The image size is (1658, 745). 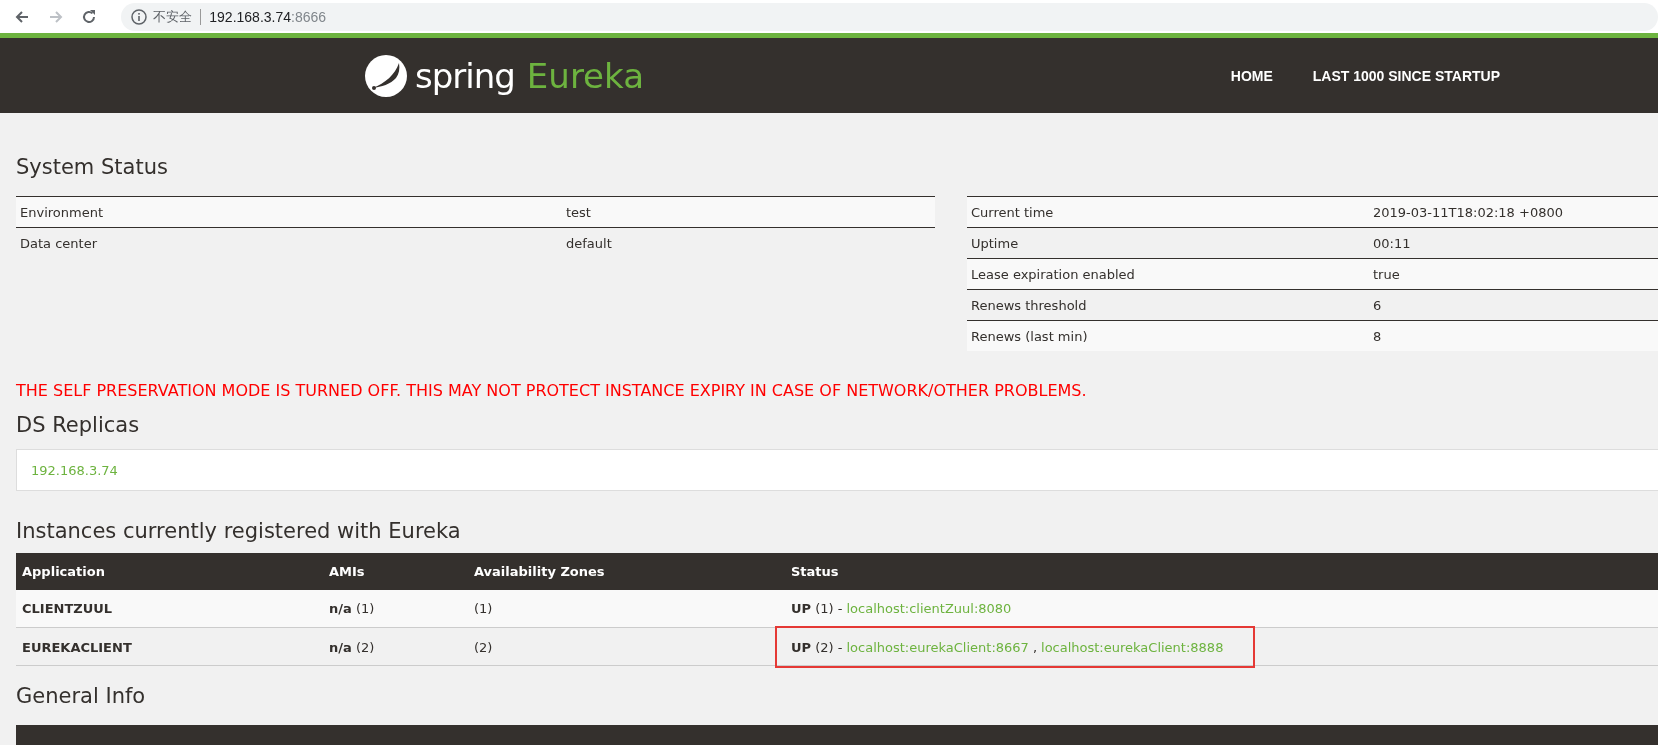 I want to click on url-text: 192.168.3.74:8666, so click(x=268, y=16).